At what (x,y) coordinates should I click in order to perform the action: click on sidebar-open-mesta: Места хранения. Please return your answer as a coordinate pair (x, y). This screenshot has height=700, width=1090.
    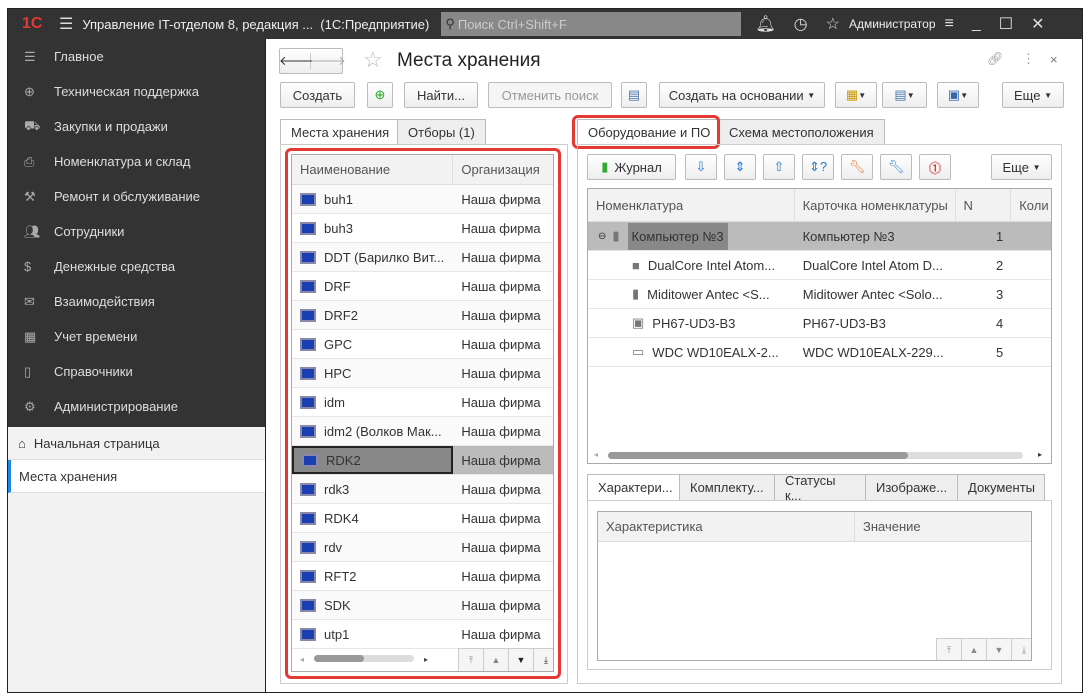
    Looking at the image, I should click on (136, 476).